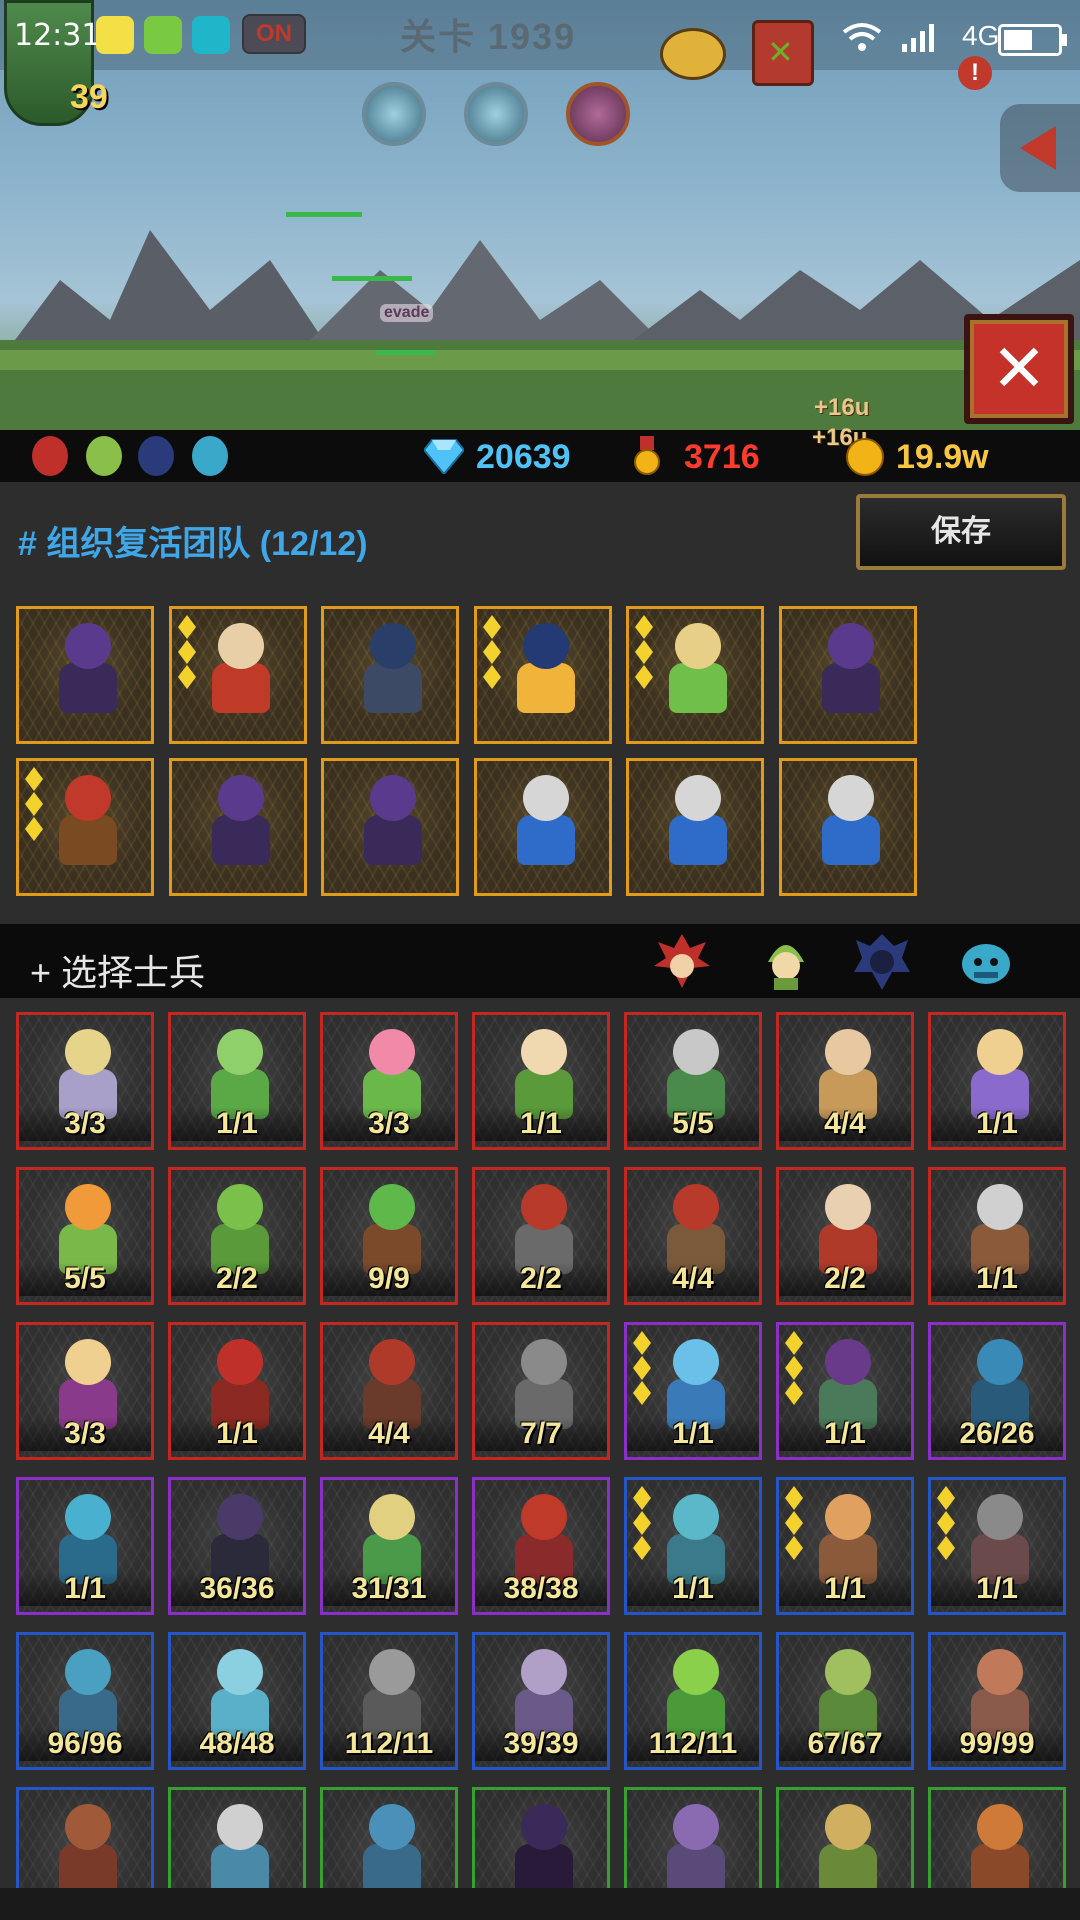 The image size is (1080, 1920). What do you see at coordinates (981, 35) in the screenshot?
I see `network-type: 4G` at bounding box center [981, 35].